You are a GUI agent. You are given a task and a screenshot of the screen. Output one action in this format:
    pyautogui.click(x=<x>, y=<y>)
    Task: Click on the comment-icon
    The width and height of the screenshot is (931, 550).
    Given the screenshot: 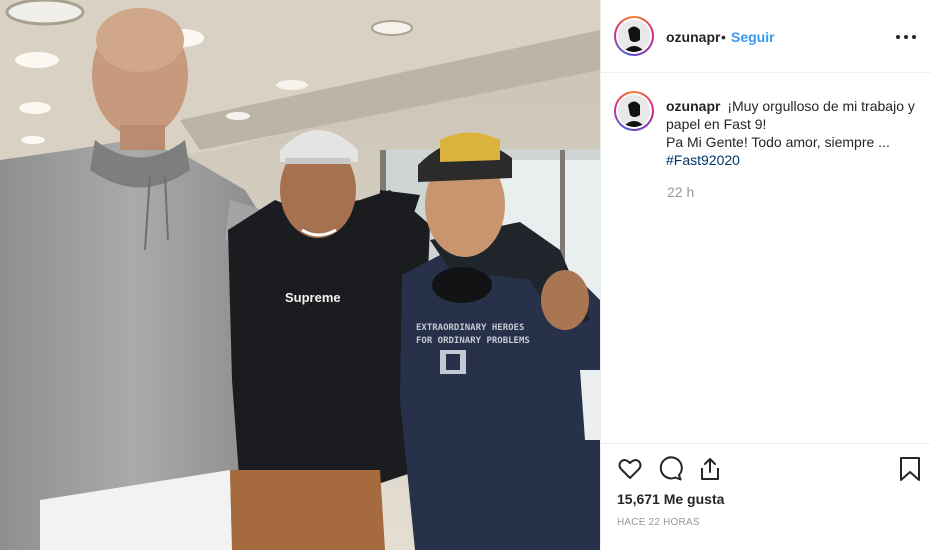 What is the action you would take?
    pyautogui.click(x=670, y=469)
    